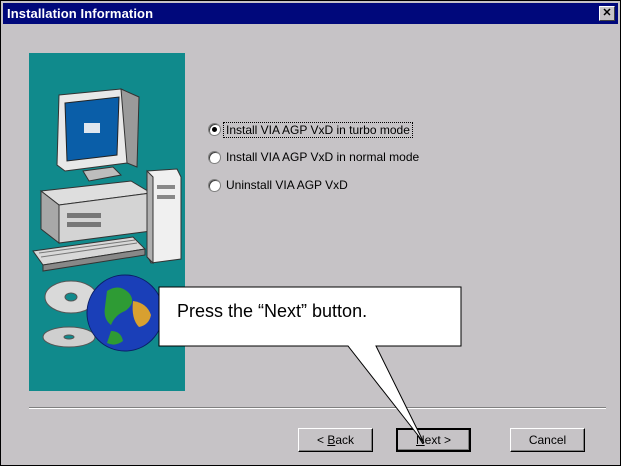 Image resolution: width=623 pixels, height=468 pixels. Describe the element at coordinates (272, 311) in the screenshot. I see `callout-text: Press the “Next” button.` at that location.